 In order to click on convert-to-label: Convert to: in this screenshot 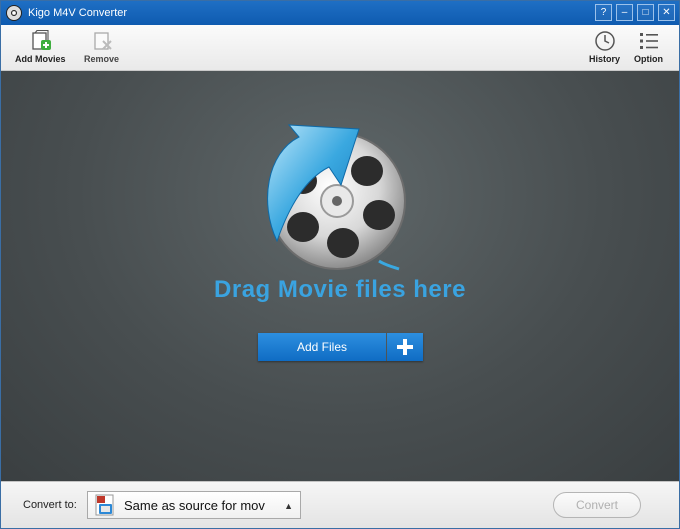, I will do `click(50, 505)`.